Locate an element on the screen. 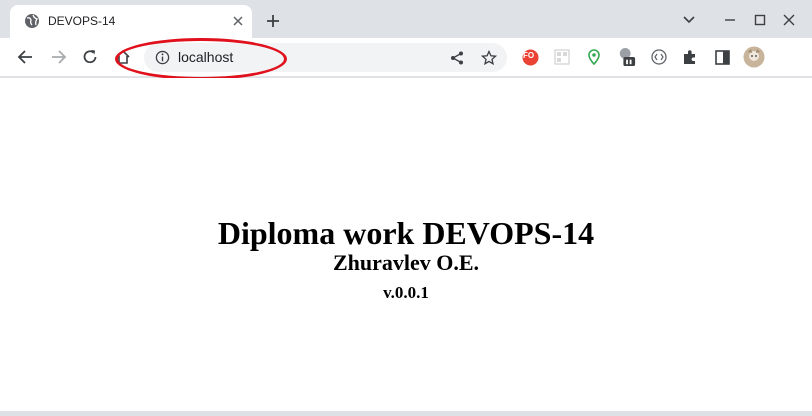 This screenshot has width=812, height=416. tab-strip: DEVOPS-14 is located at coordinates (406, 19).